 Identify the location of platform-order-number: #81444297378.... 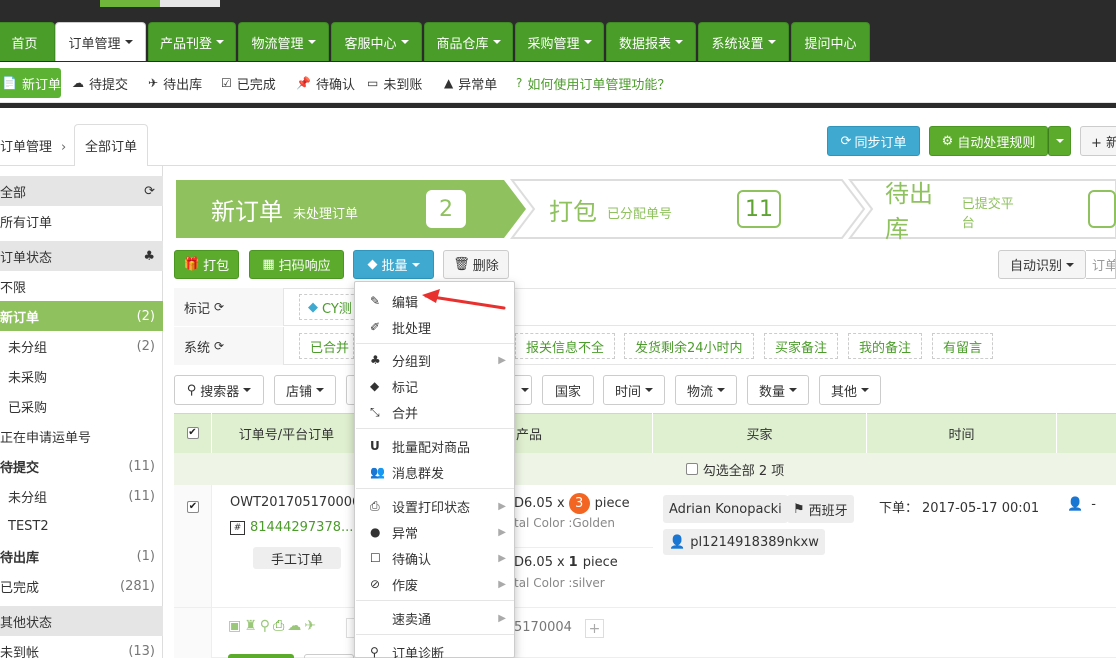
(291, 527).